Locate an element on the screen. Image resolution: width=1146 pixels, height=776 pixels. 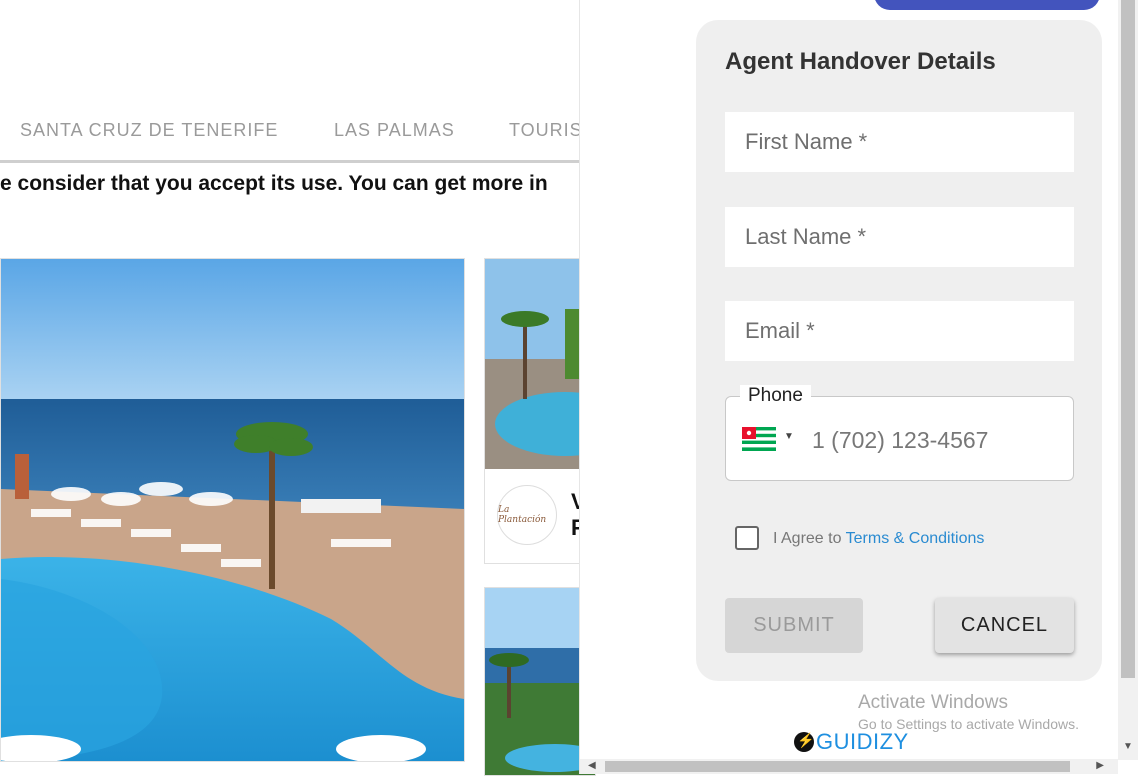
lightning-icon is located at coordinates (804, 742).